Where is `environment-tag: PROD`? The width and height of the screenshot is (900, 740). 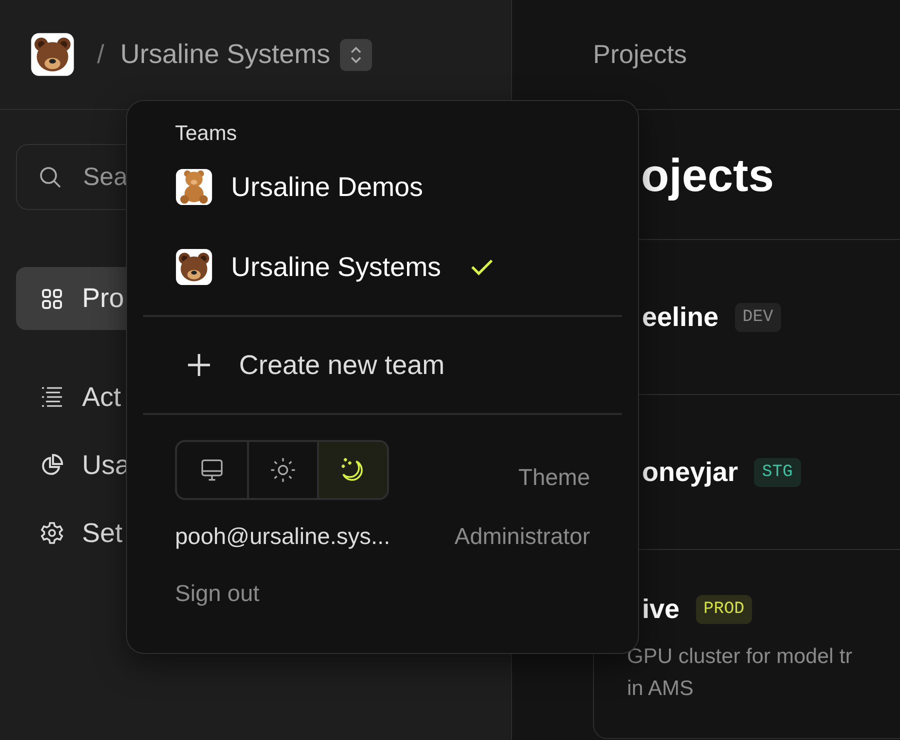
environment-tag: PROD is located at coordinates (724, 609).